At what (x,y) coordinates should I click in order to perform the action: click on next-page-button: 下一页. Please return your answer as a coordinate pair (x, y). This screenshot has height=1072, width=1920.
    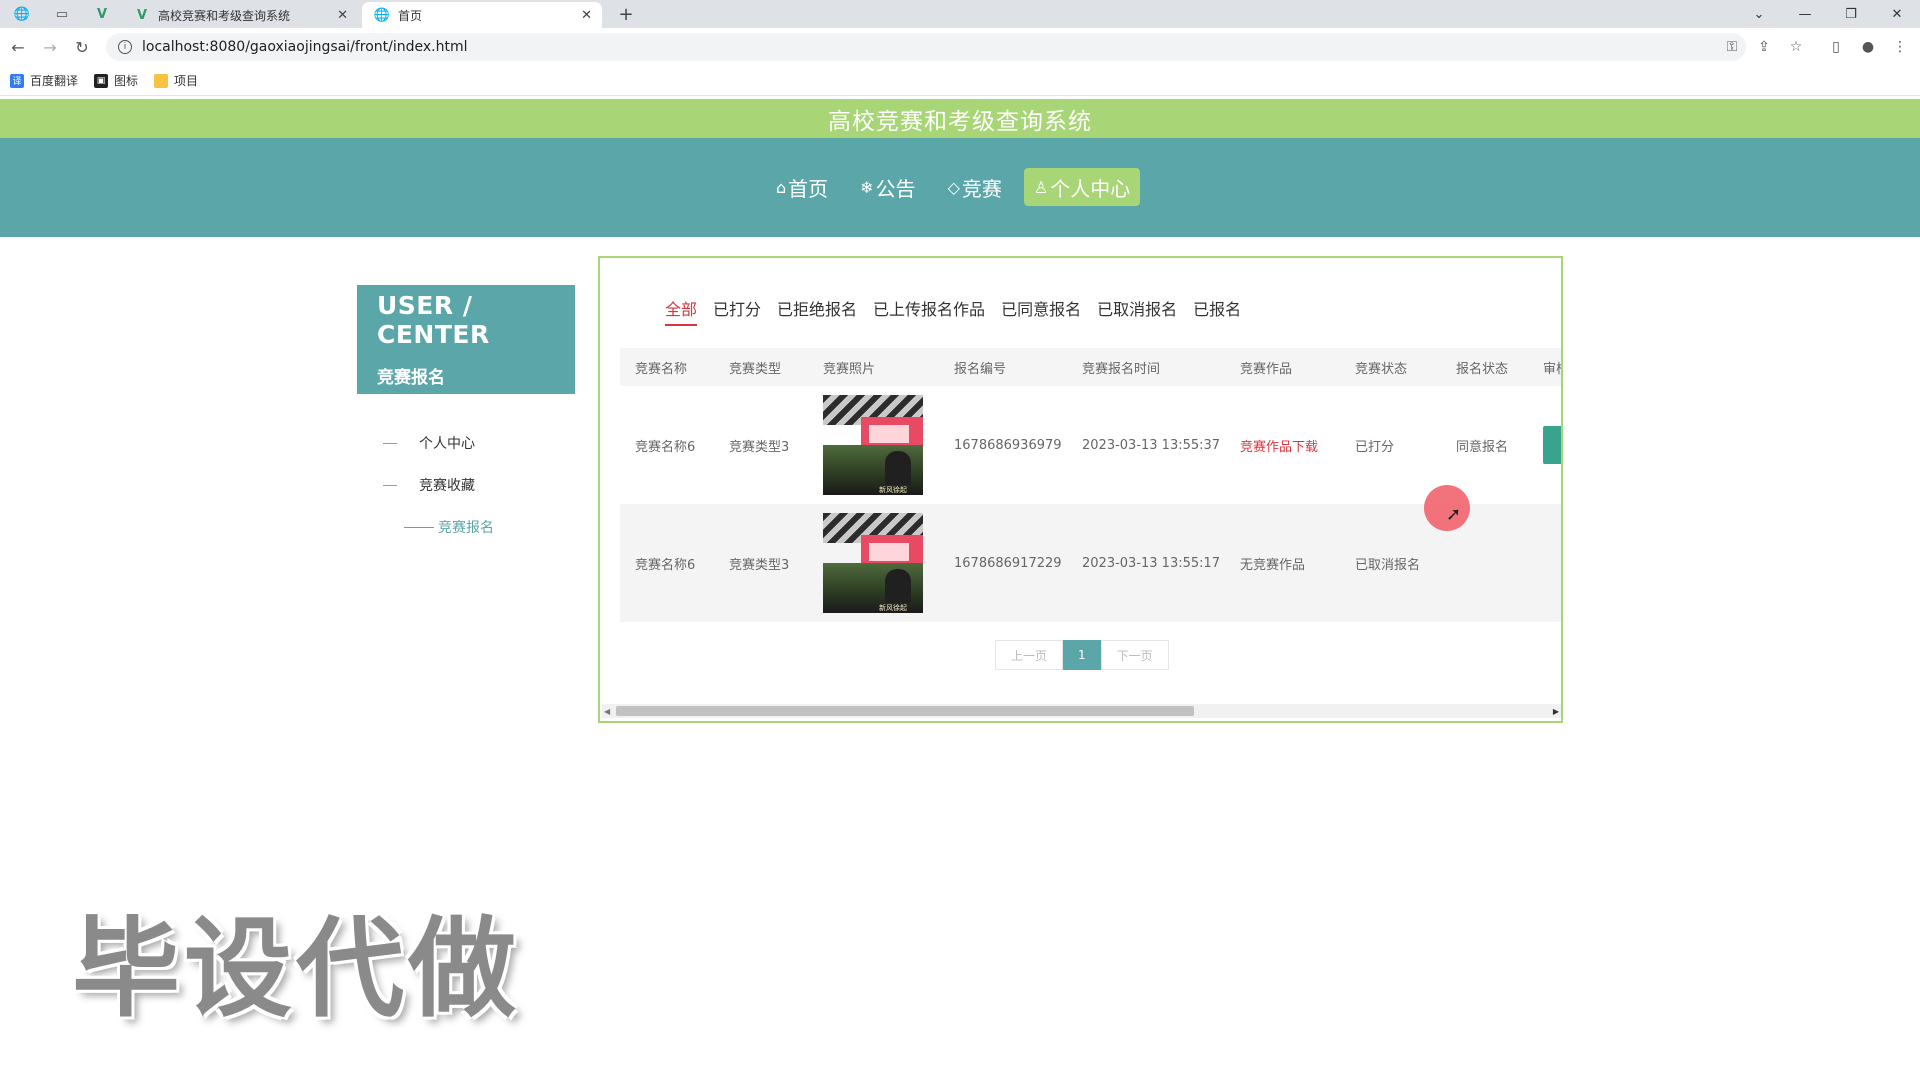
    Looking at the image, I should click on (1134, 655).